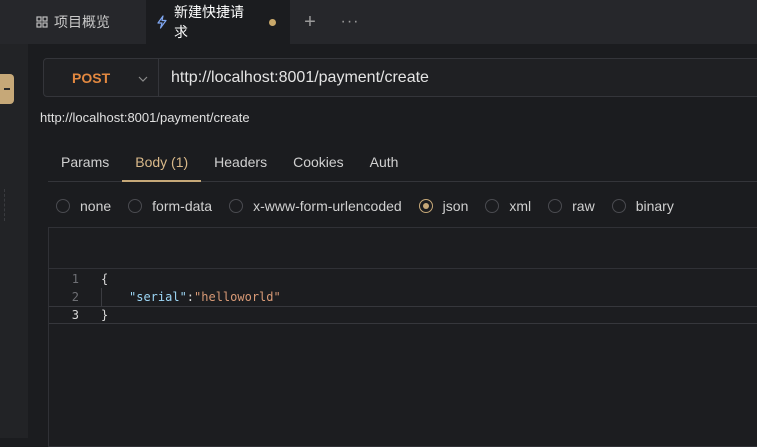 Image resolution: width=757 pixels, height=447 pixels. What do you see at coordinates (75, 279) in the screenshot?
I see `line-number: 1` at bounding box center [75, 279].